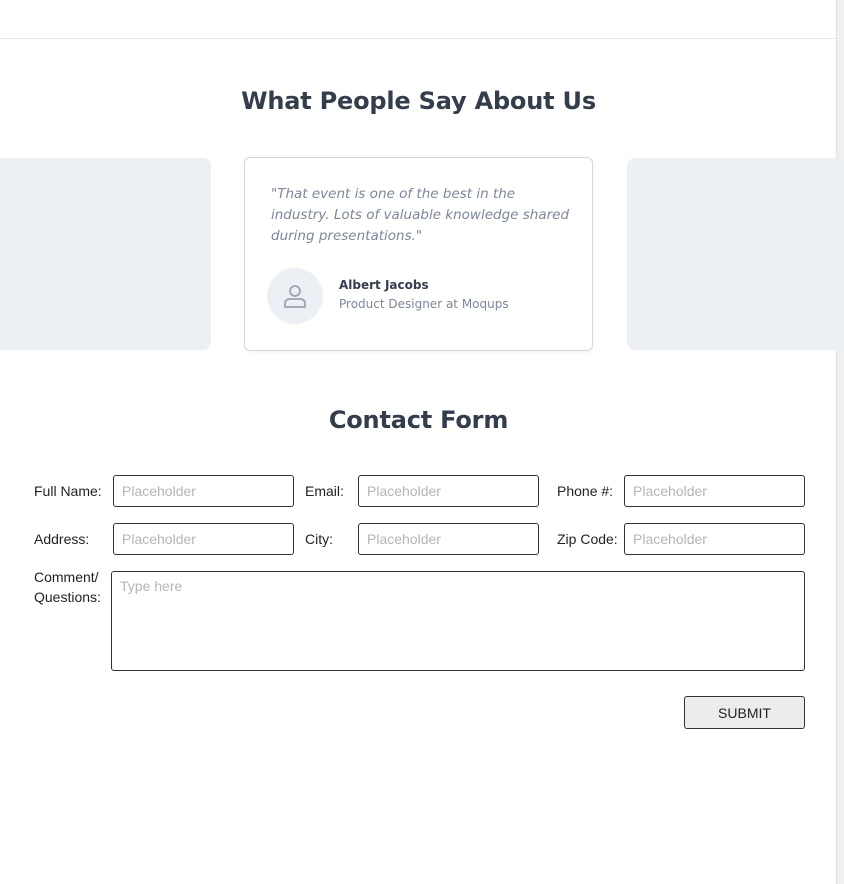 The width and height of the screenshot is (844, 884). Describe the element at coordinates (68, 491) in the screenshot. I see `full-name-label: Full Name:` at that location.